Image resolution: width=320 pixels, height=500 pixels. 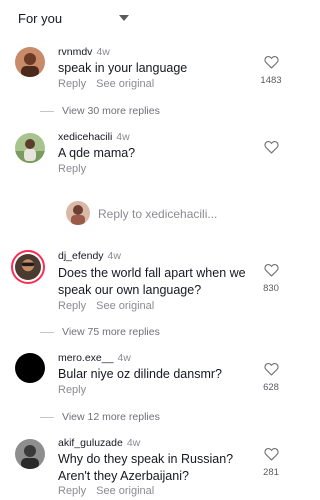 I want to click on view-more-replies-label: View 75 more replies, so click(x=111, y=332).